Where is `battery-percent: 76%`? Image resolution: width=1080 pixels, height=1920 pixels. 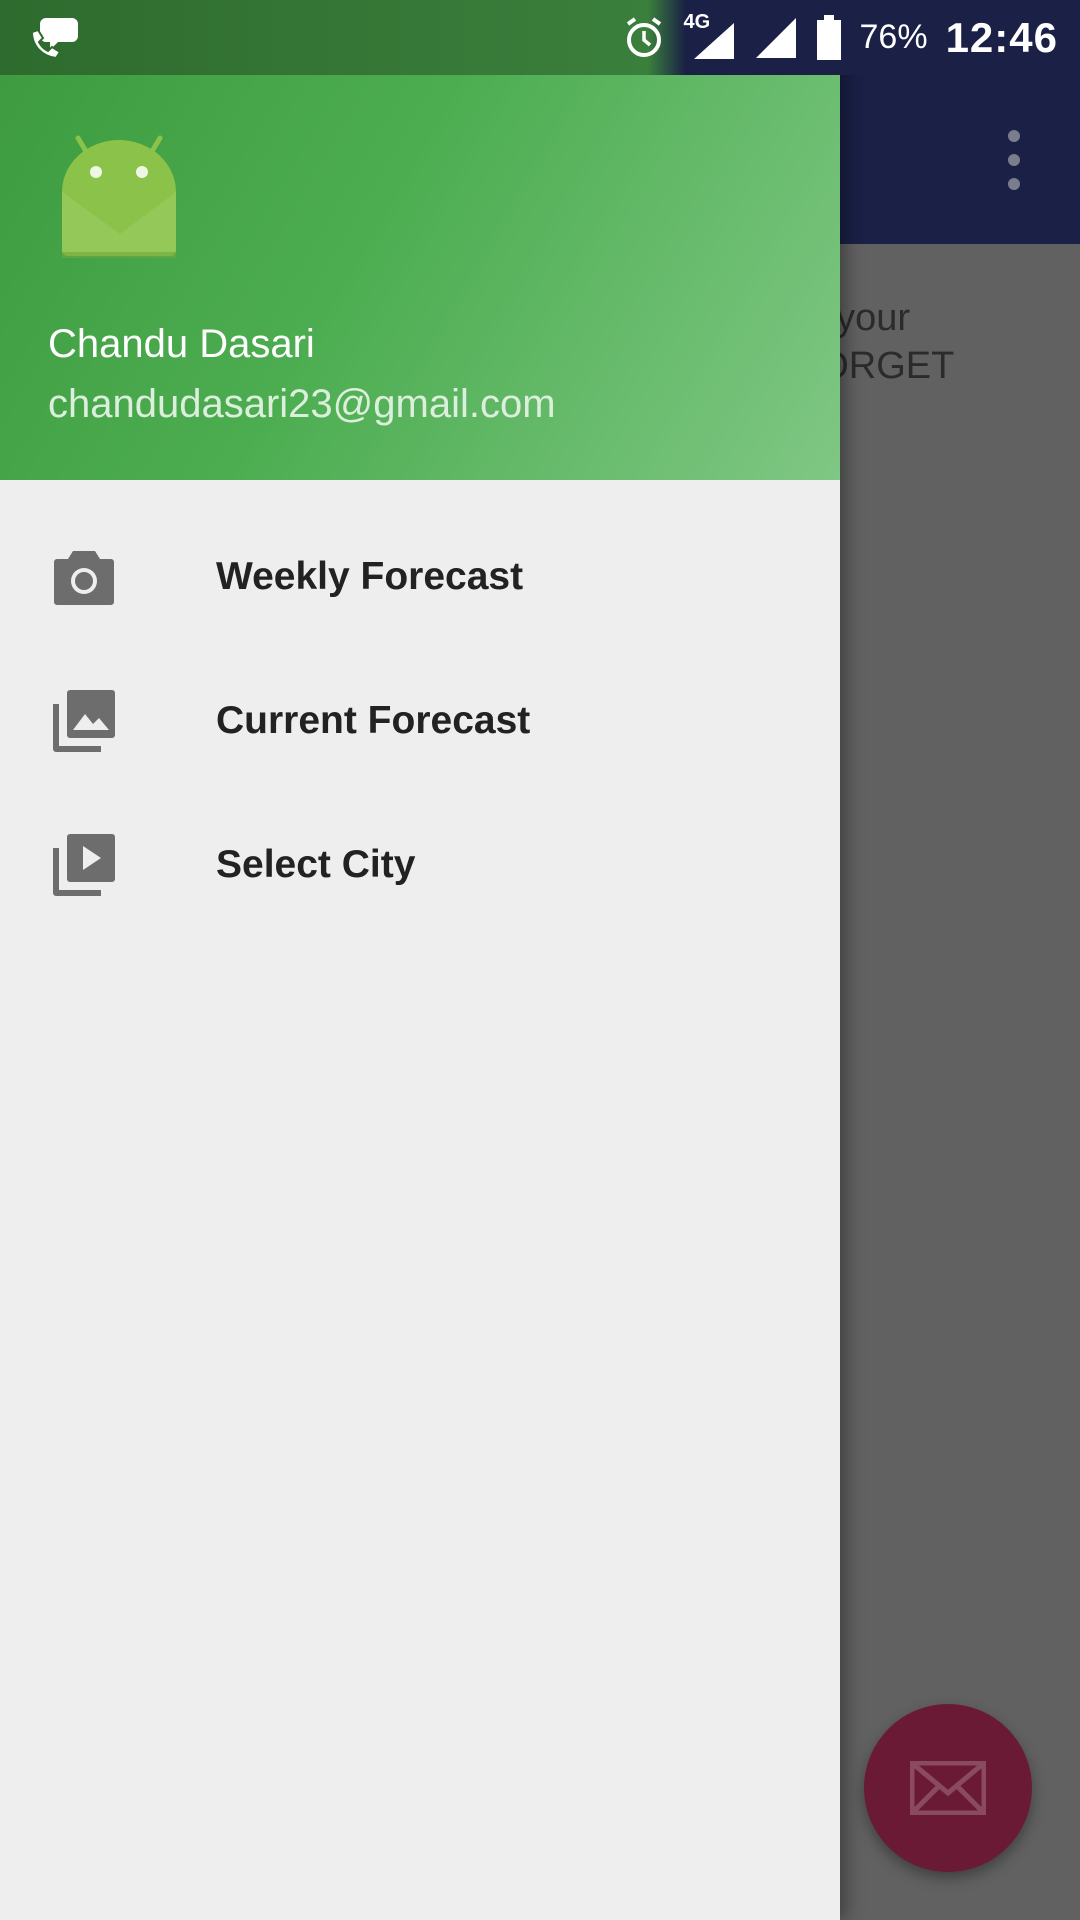 battery-percent: 76% is located at coordinates (893, 37).